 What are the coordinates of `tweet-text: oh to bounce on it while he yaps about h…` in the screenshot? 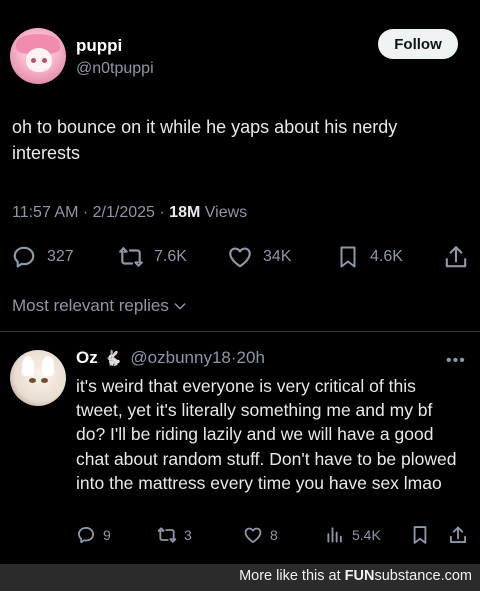 It's located at (205, 140).